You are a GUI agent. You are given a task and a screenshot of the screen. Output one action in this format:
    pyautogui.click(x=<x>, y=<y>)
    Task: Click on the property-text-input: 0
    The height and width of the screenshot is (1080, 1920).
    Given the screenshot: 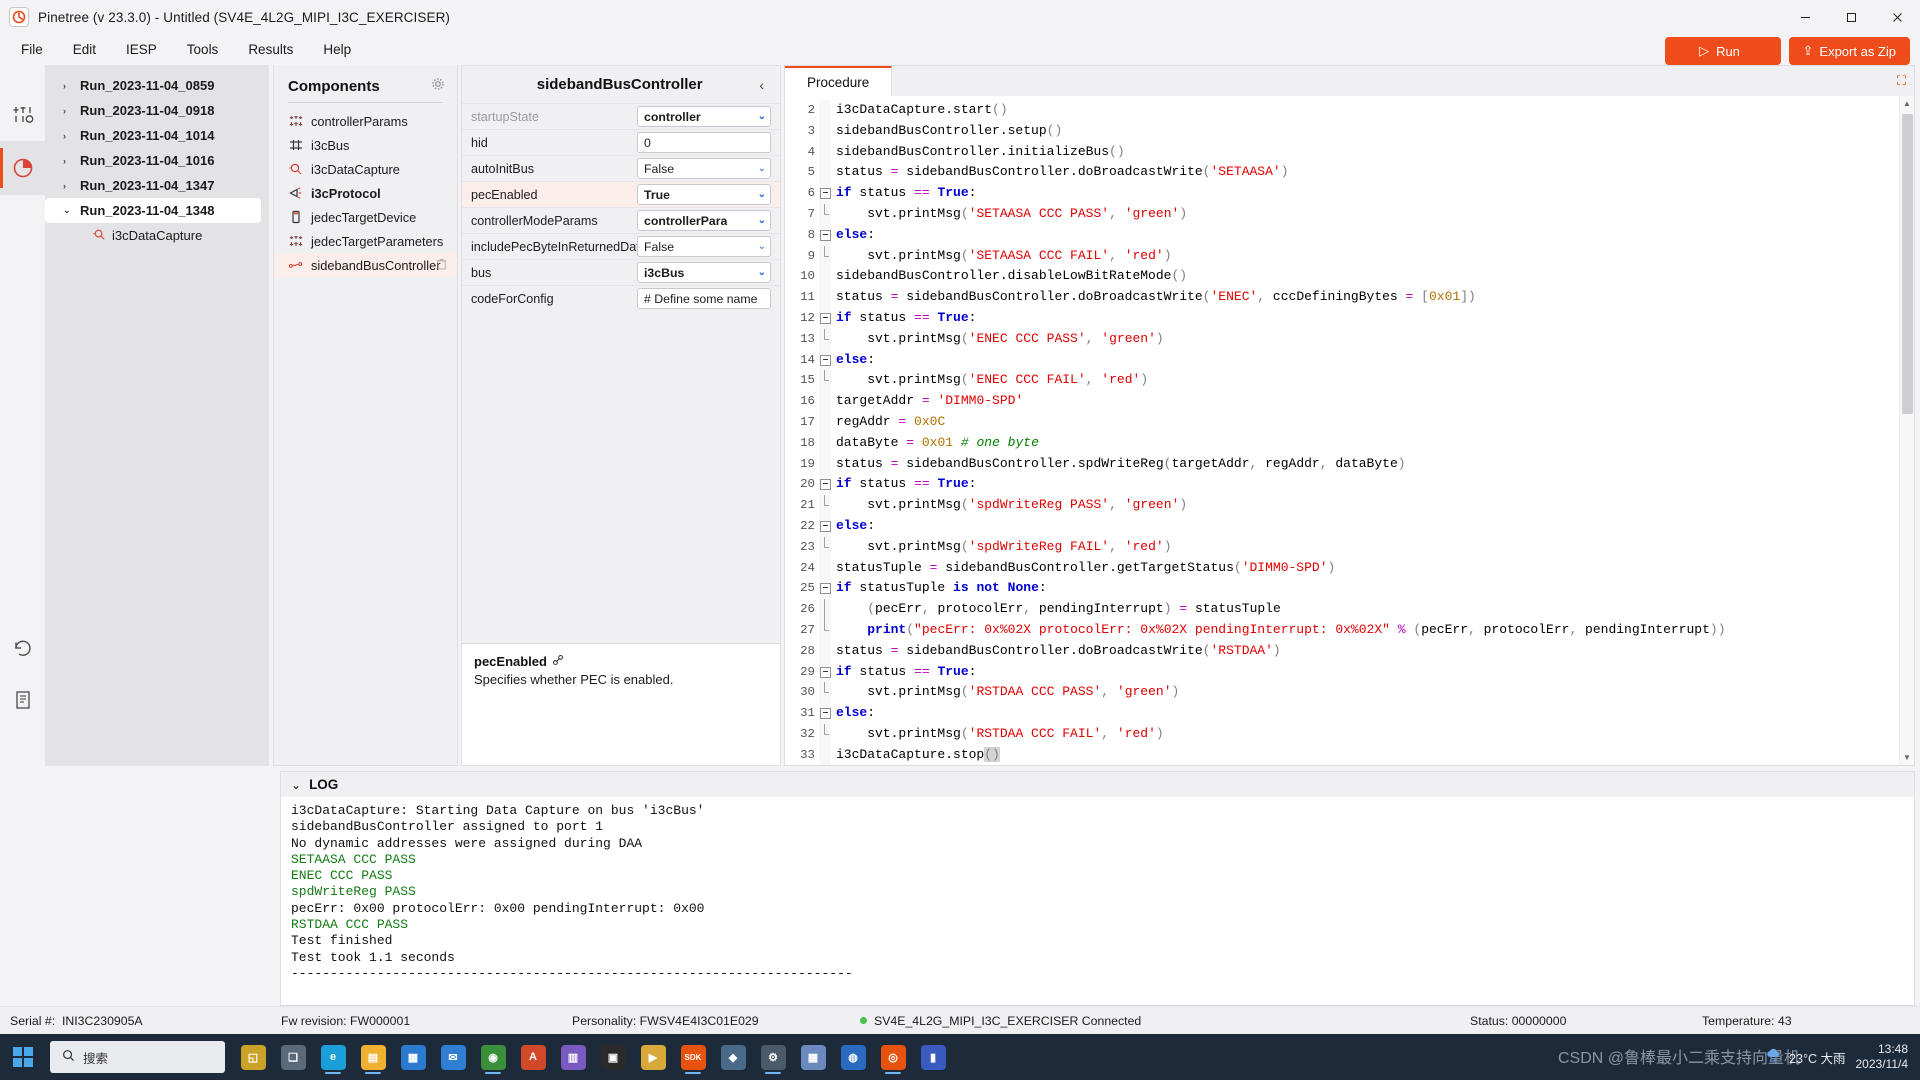 What is the action you would take?
    pyautogui.click(x=704, y=142)
    